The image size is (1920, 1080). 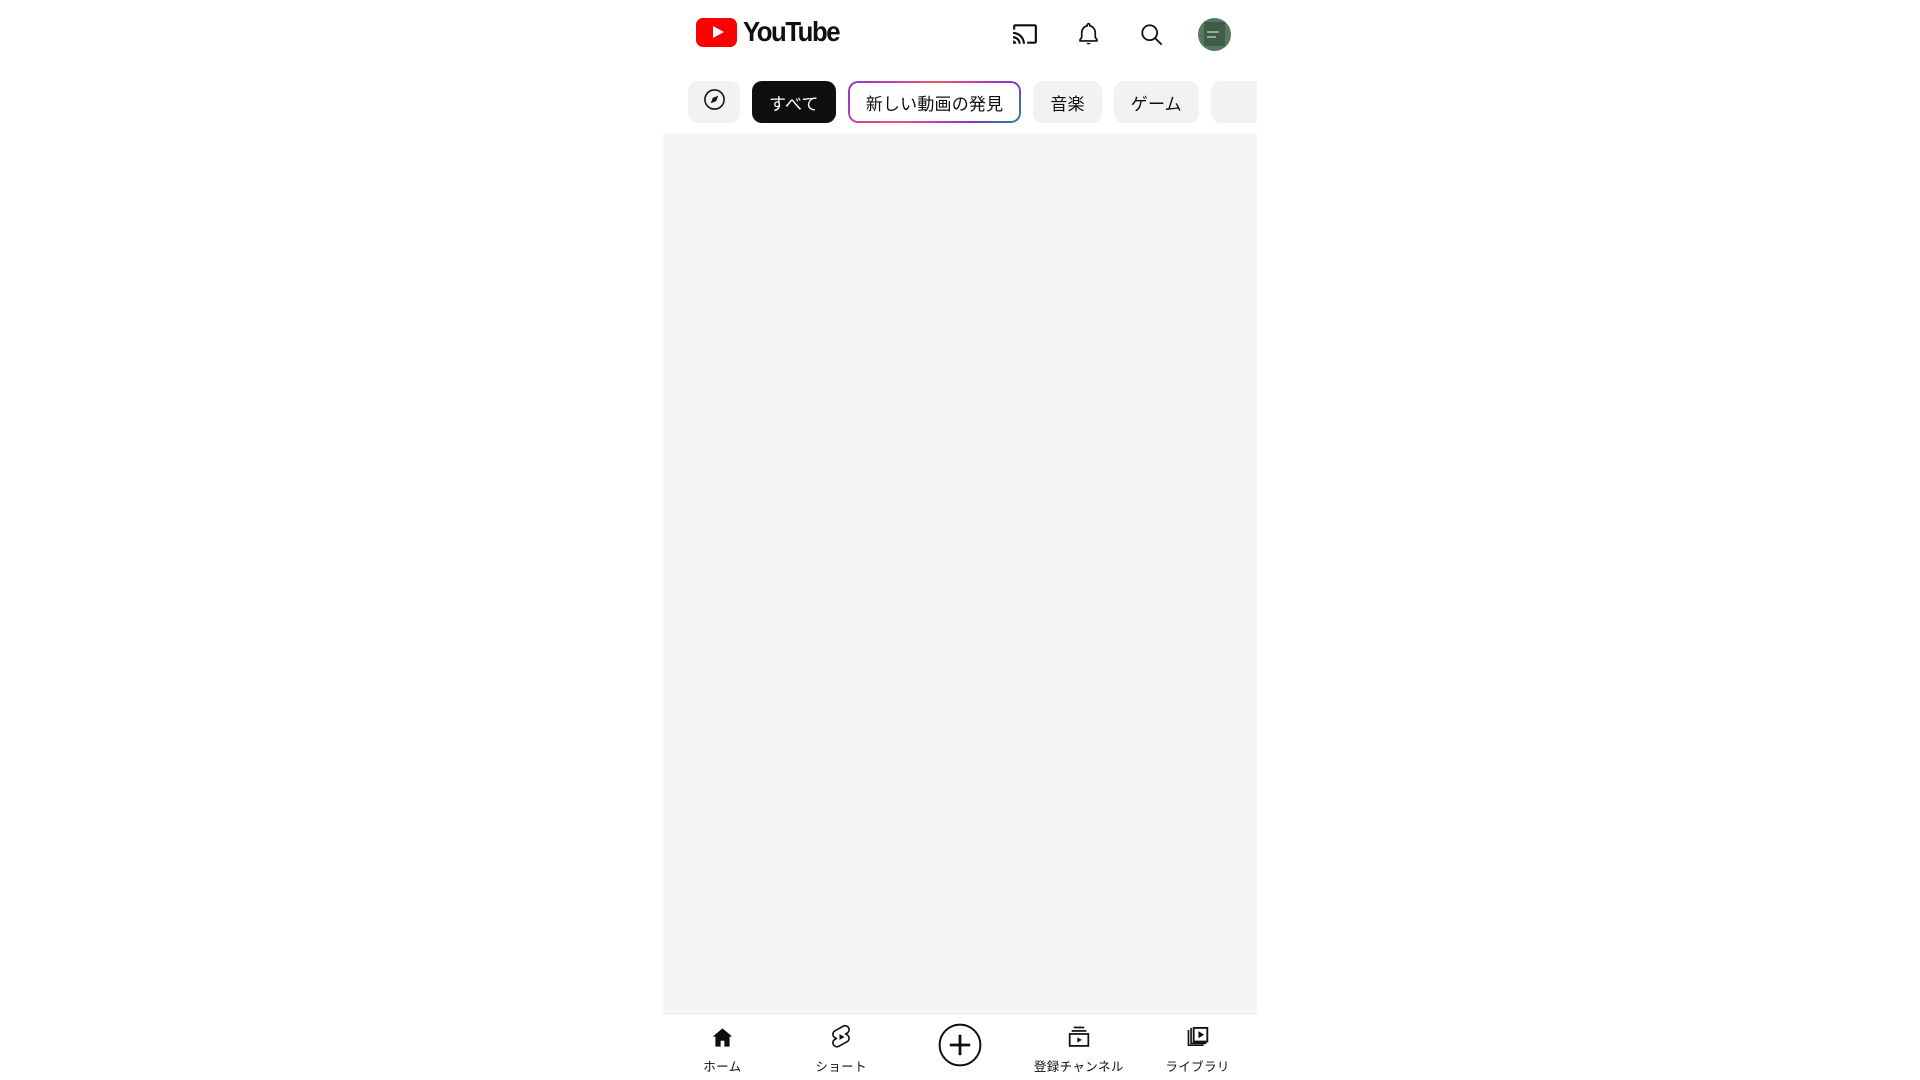 I want to click on category-chips-row: すべて 新しい動画の発見 音楽 ゲーム, so click(x=960, y=102).